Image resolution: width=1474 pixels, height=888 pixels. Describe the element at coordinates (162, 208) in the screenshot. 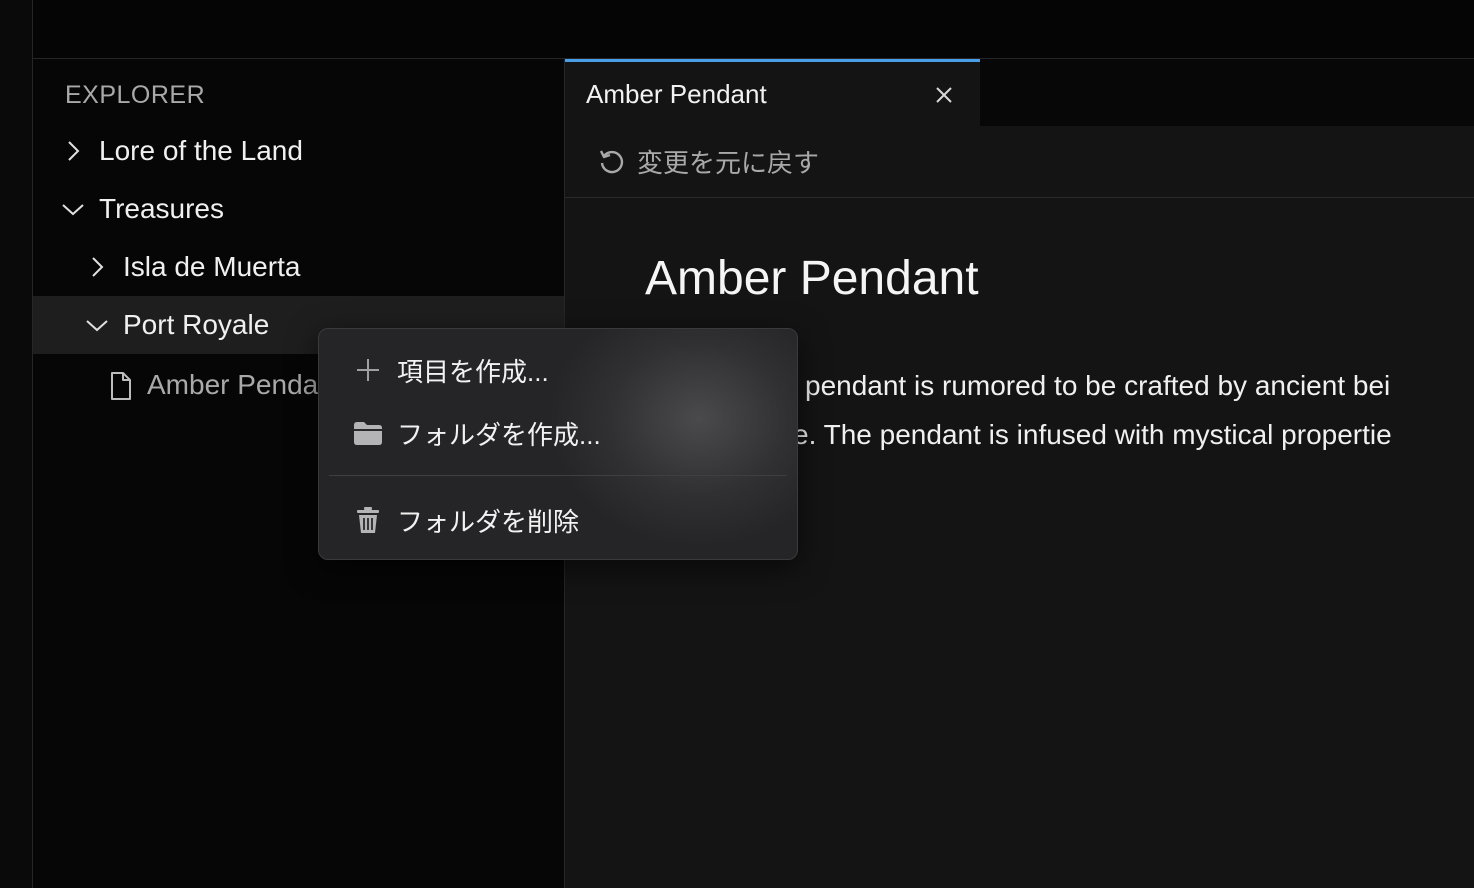

I see `tree-item-label: Treasures` at that location.